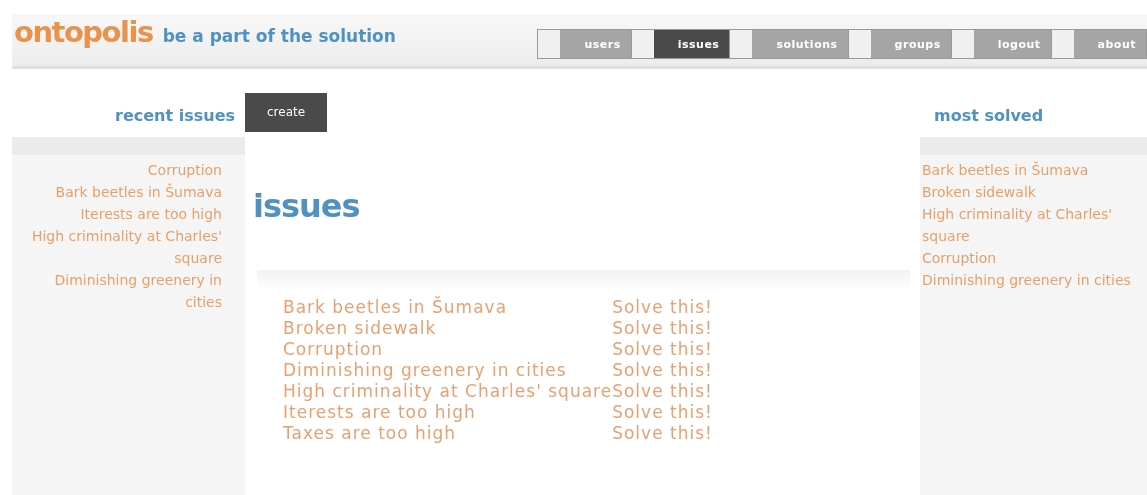  I want to click on nav-tab: logout, so click(1001, 44).